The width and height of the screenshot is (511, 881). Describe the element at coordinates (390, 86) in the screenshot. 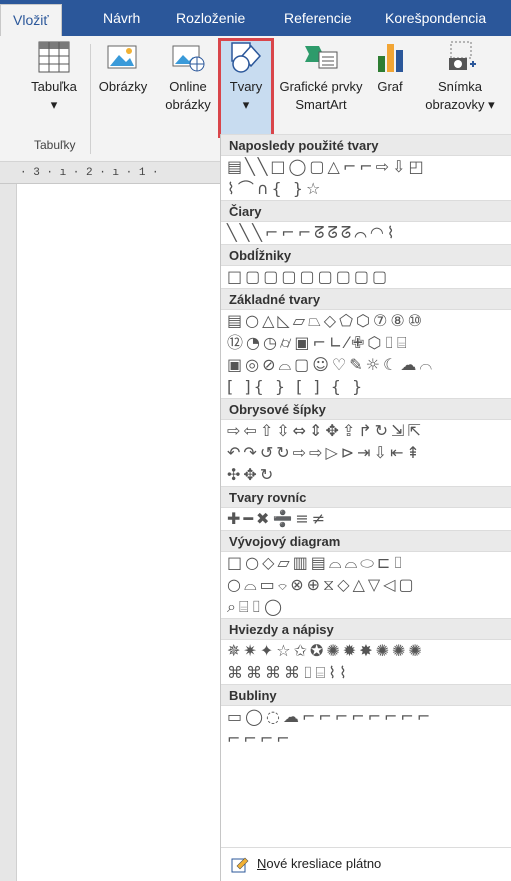

I see `chart-label: Graf` at that location.